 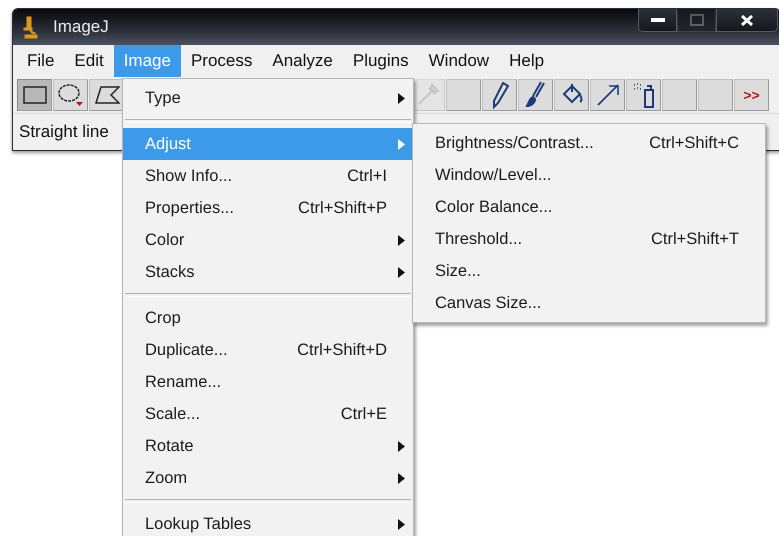 I want to click on menu-item: Color, so click(x=268, y=240).